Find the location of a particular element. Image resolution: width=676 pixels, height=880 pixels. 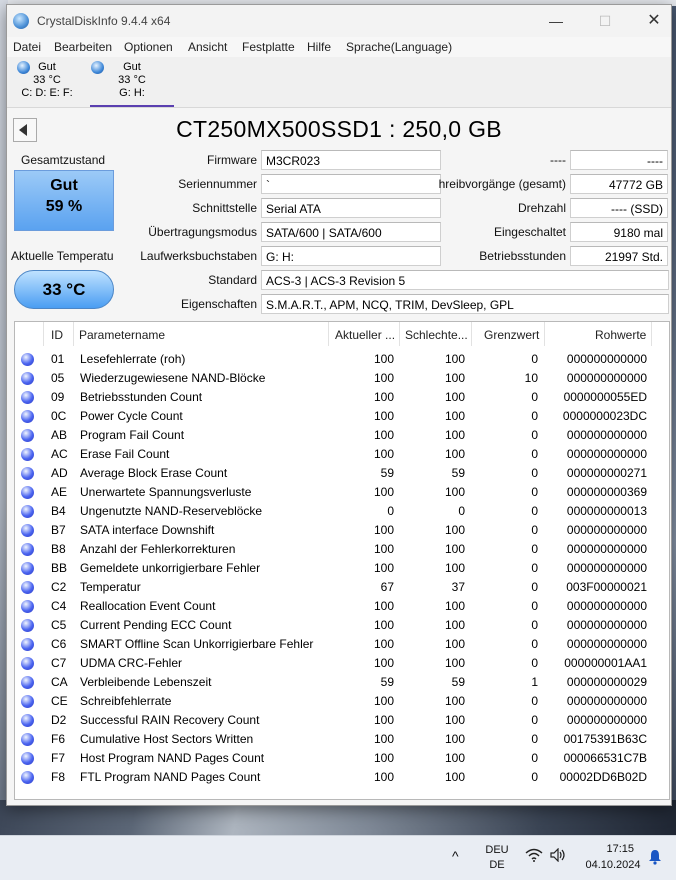

title-bar: CrystalDiskInfo 9.4.4 x64 — ☐ ✕ is located at coordinates (339, 21).